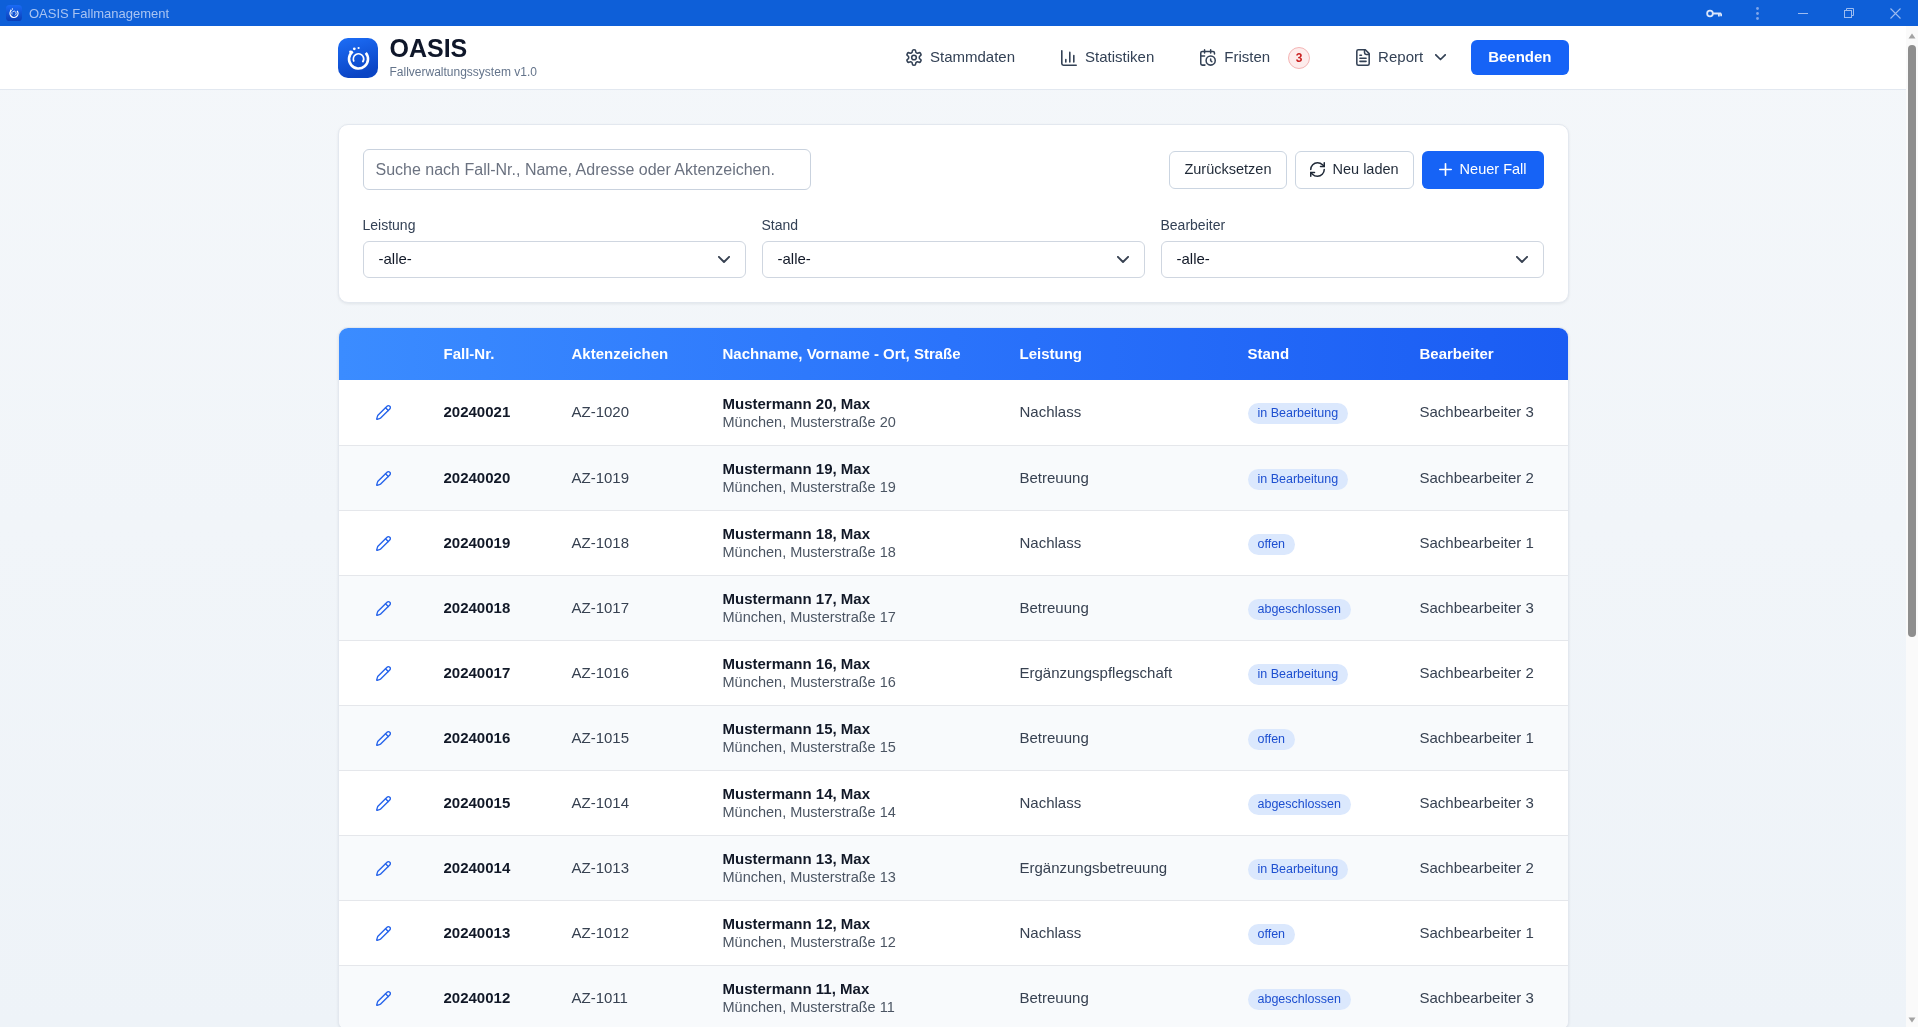 This screenshot has width=1918, height=1027. Describe the element at coordinates (1235, 57) in the screenshot. I see `nav-link: Fristen` at that location.